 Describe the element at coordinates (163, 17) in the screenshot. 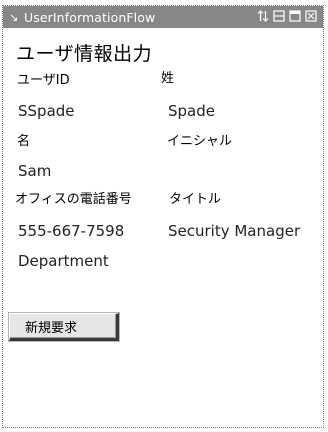

I see `window-titlebar: ↘ UserInformationFlow` at that location.